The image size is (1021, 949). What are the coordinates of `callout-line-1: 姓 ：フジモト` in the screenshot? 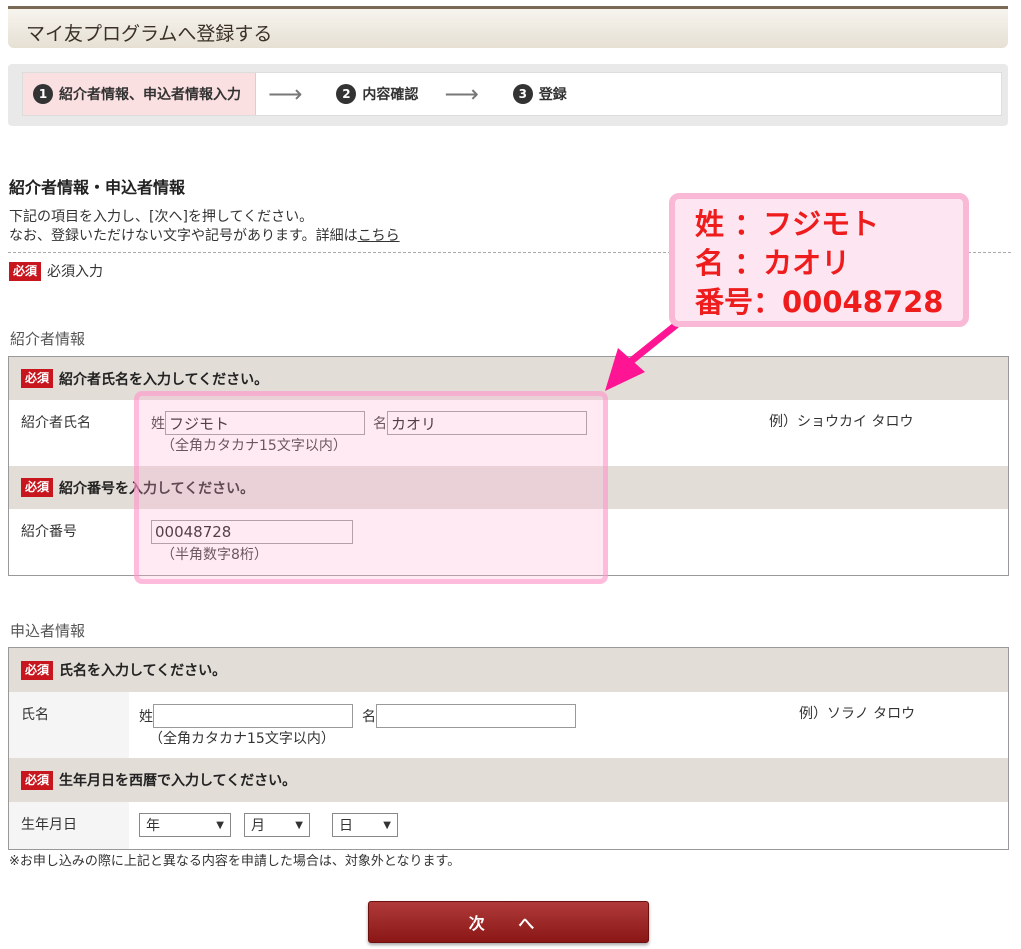 It's located at (787, 224).